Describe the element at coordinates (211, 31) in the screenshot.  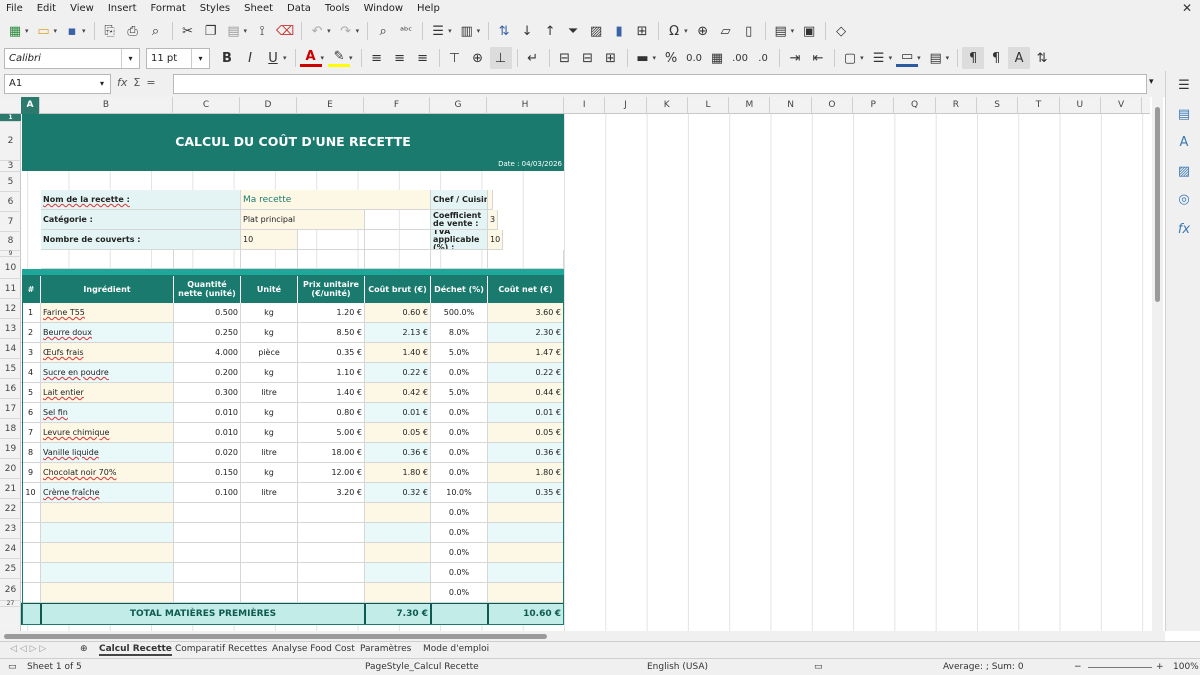
I see `copy-icon: ❐` at that location.